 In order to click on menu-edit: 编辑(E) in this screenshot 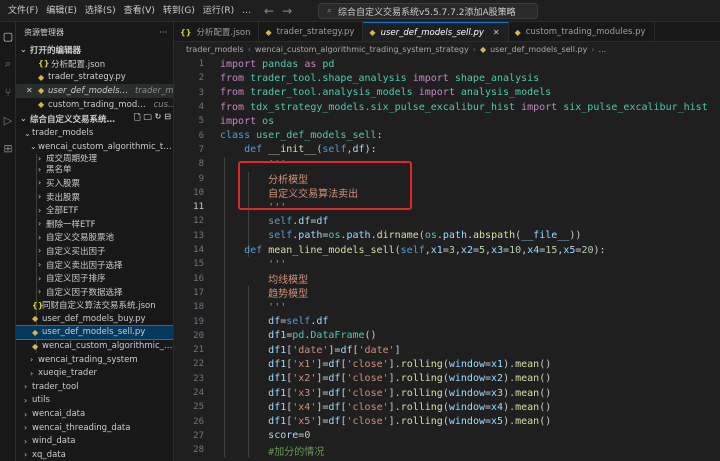, I will do `click(63, 11)`.